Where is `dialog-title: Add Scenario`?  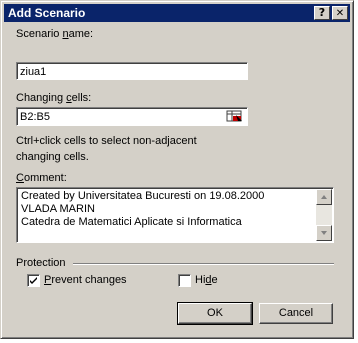
dialog-title: Add Scenario is located at coordinates (47, 13).